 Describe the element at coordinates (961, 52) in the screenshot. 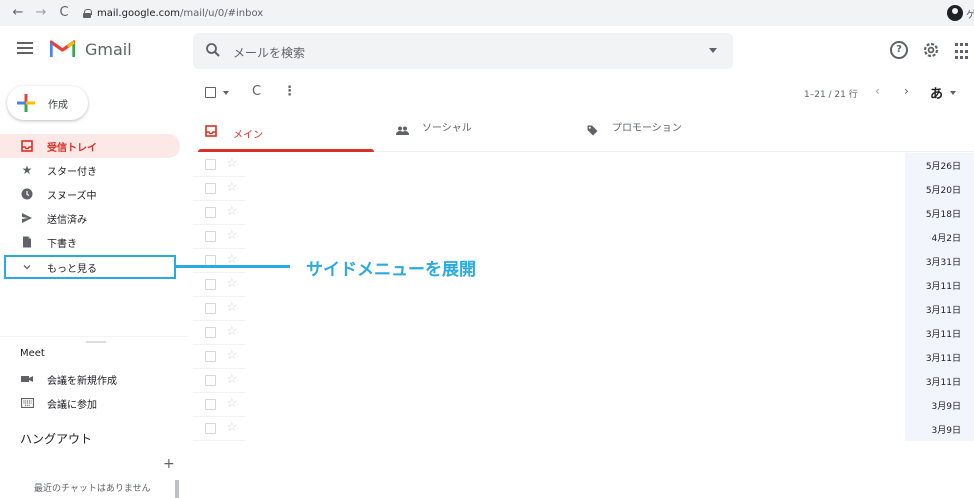

I see `apps-grid-icon` at that location.